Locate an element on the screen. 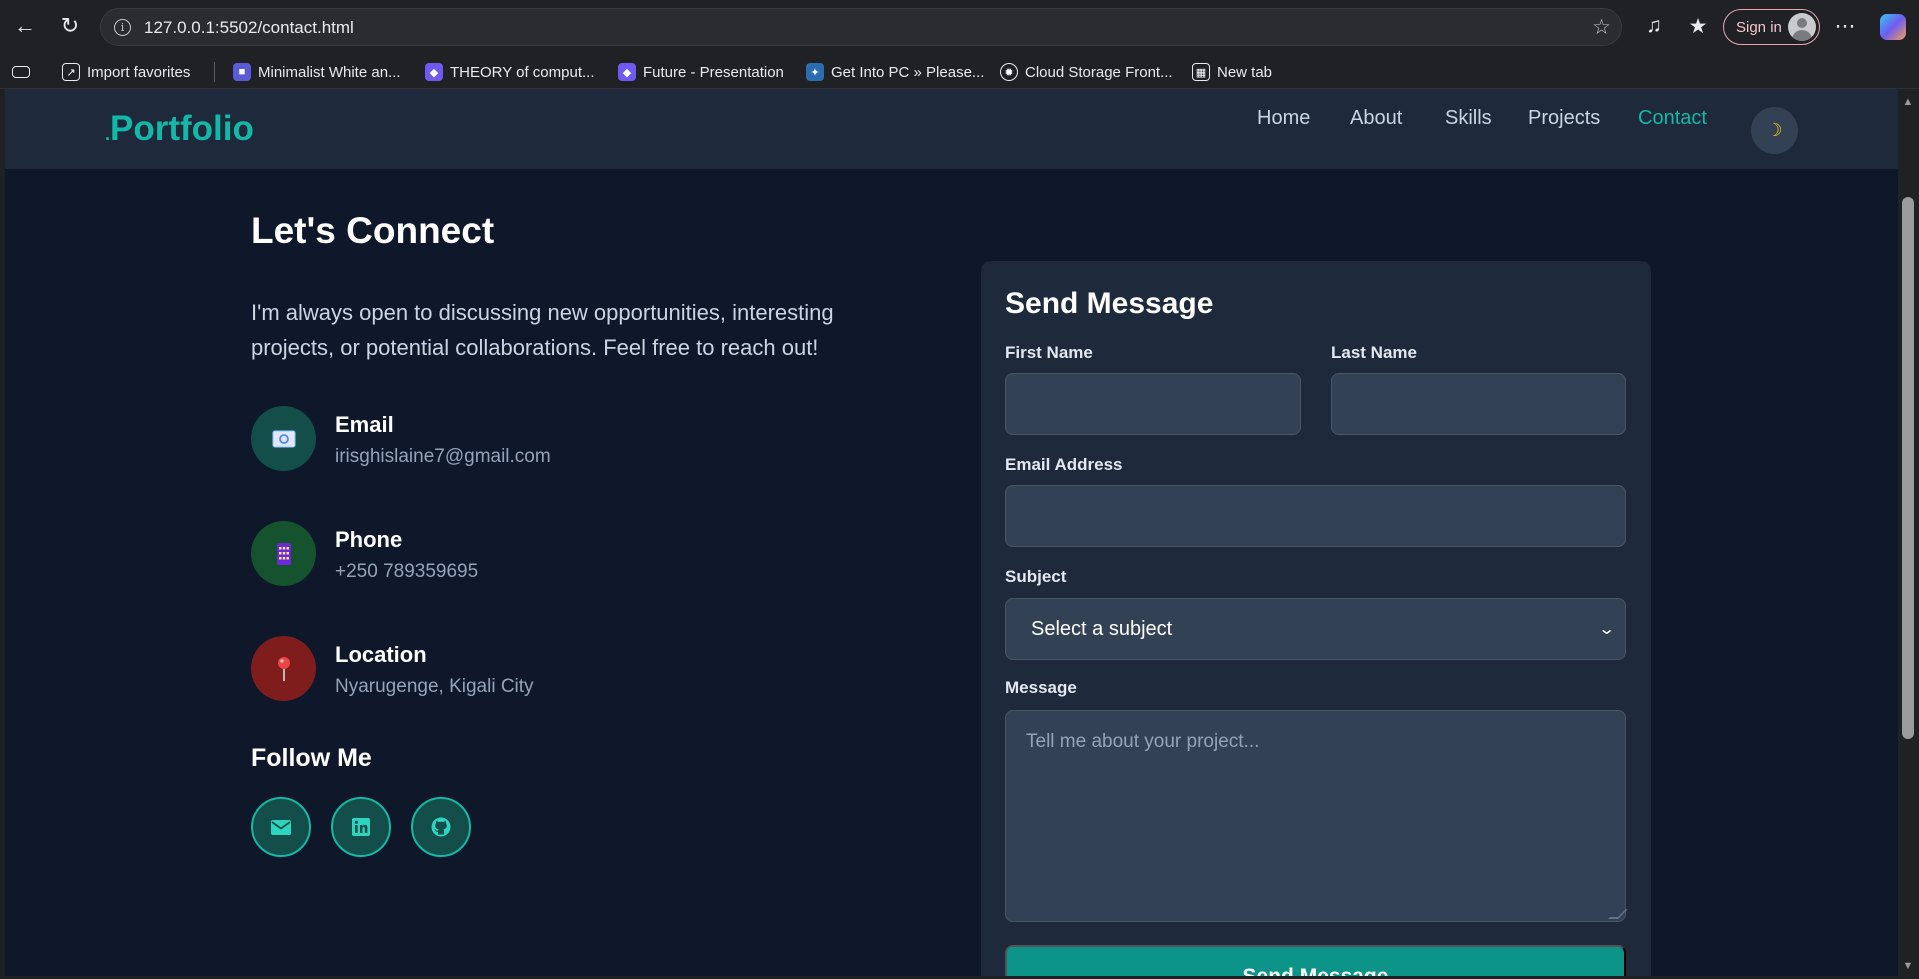 The width and height of the screenshot is (1919, 979). phone-icon is located at coordinates (283, 553).